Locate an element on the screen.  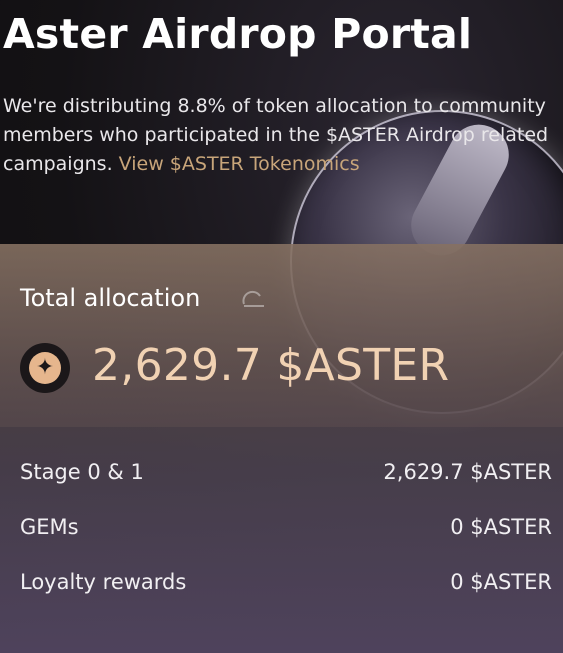
refresh-icon is located at coordinates (253, 299).